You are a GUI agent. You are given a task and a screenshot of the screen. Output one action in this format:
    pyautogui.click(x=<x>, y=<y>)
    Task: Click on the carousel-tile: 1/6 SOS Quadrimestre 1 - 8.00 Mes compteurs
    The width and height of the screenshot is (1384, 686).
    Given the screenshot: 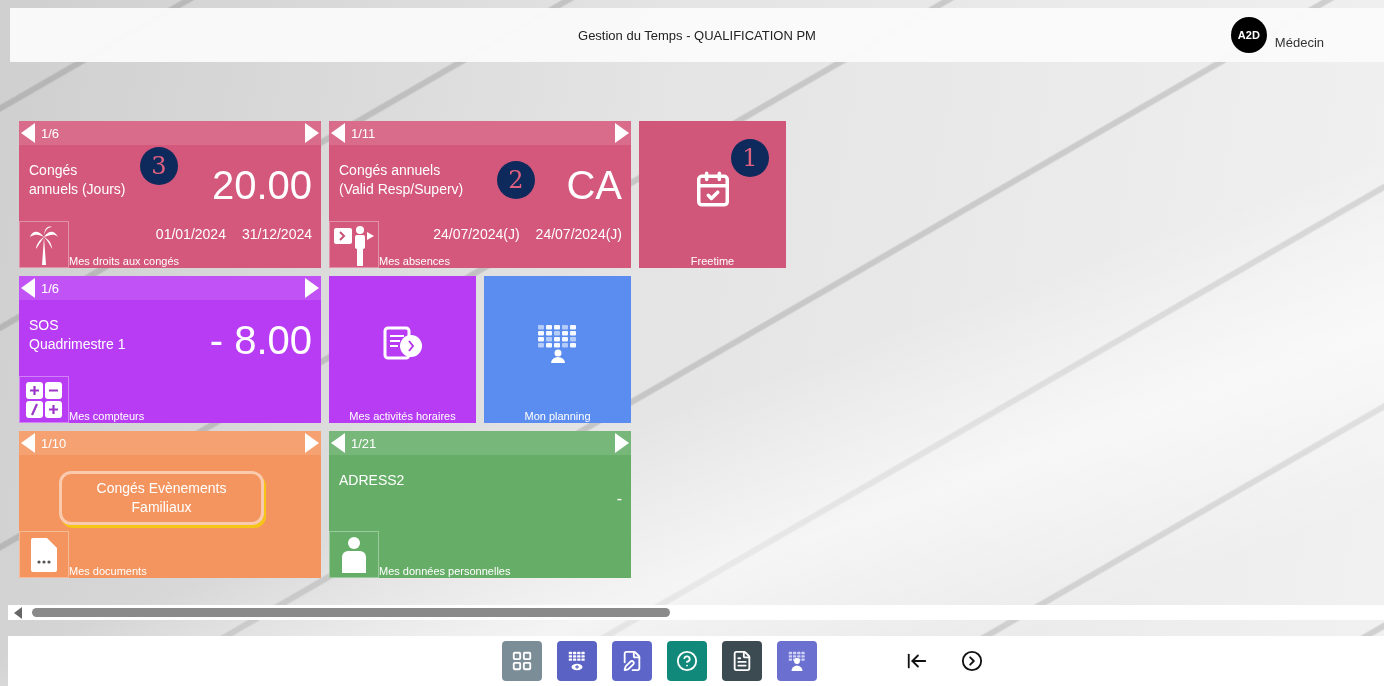 What is the action you would take?
    pyautogui.click(x=170, y=349)
    